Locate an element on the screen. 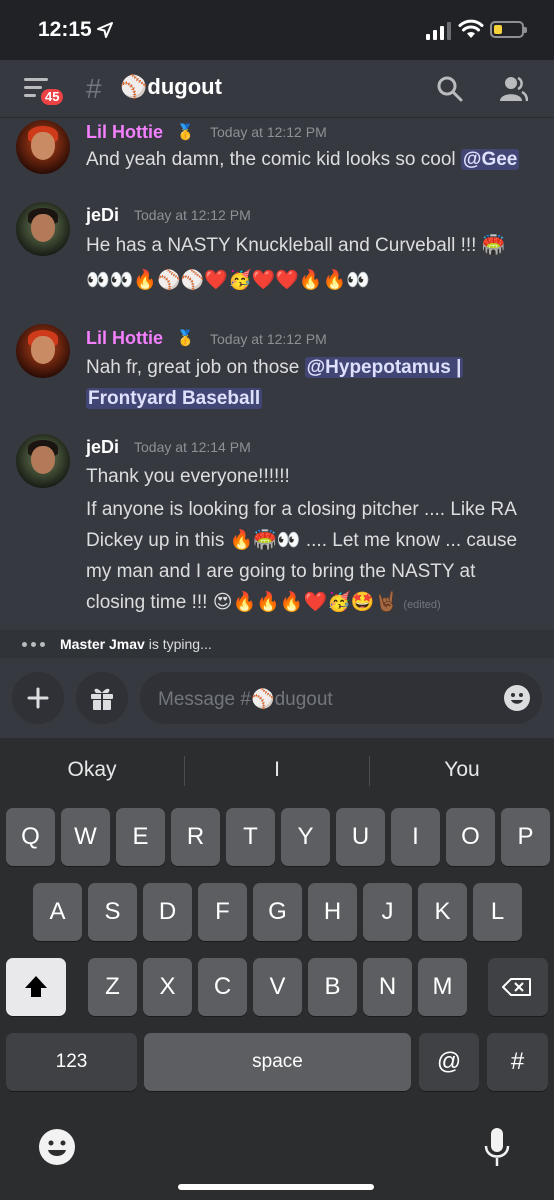 This screenshot has height=1200, width=554. channel-title: ⚾dugout is located at coordinates (171, 87).